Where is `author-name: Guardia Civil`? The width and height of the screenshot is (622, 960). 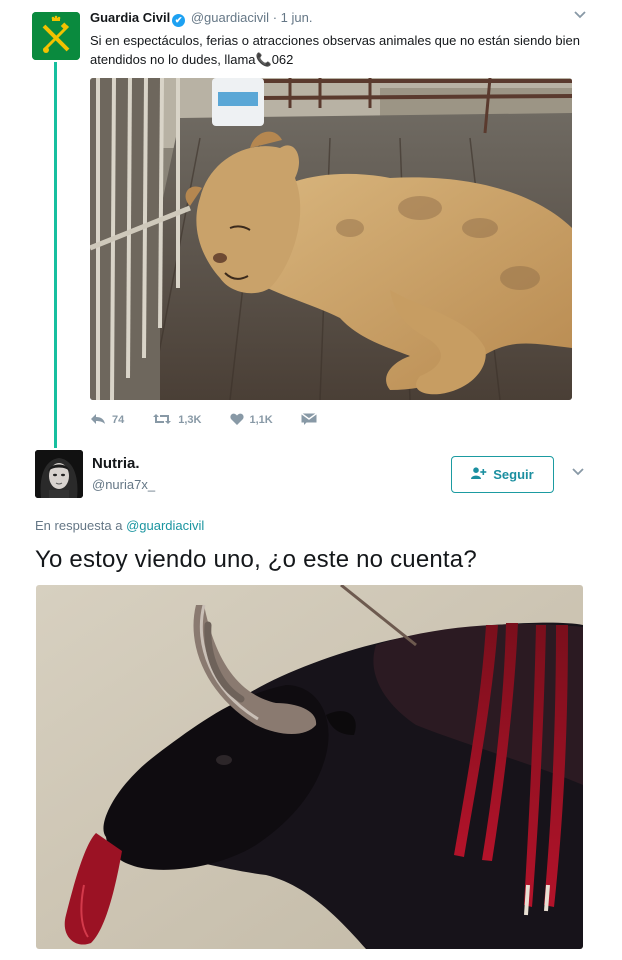 author-name: Guardia Civil is located at coordinates (130, 17).